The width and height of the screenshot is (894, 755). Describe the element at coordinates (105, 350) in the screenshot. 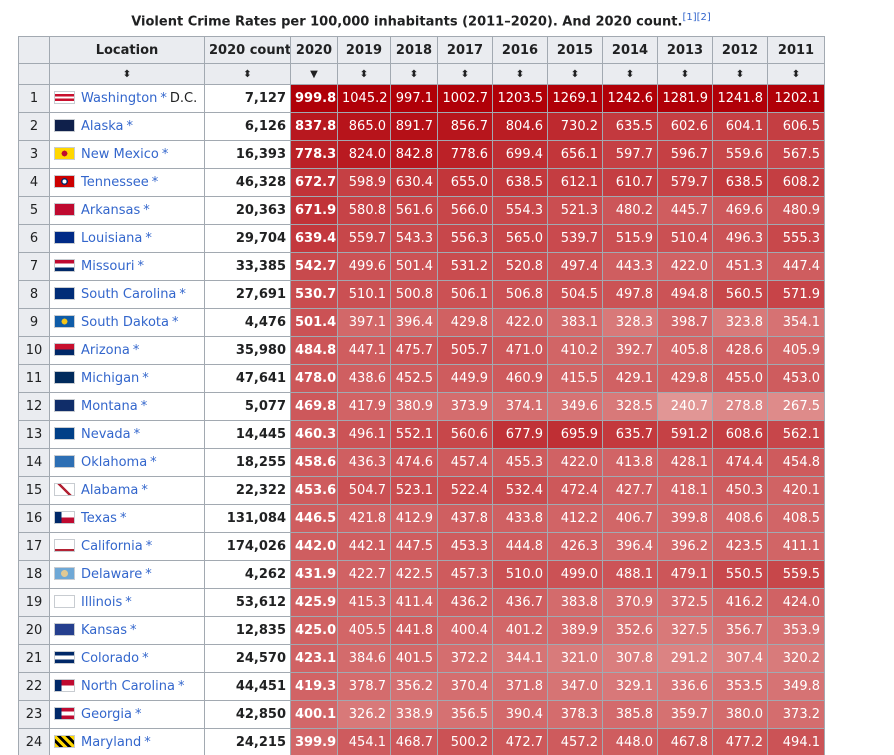

I see `location-link: Arizona` at that location.